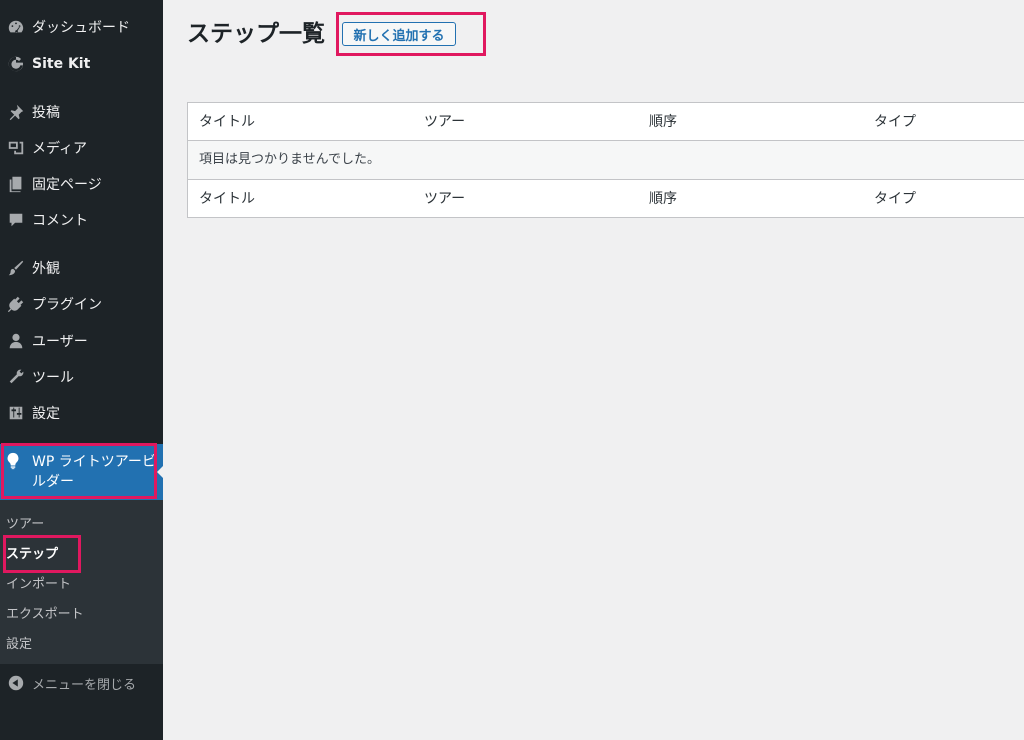 This screenshot has width=1024, height=740. What do you see at coordinates (46, 414) in the screenshot?
I see `menu-item-label: 設定` at bounding box center [46, 414].